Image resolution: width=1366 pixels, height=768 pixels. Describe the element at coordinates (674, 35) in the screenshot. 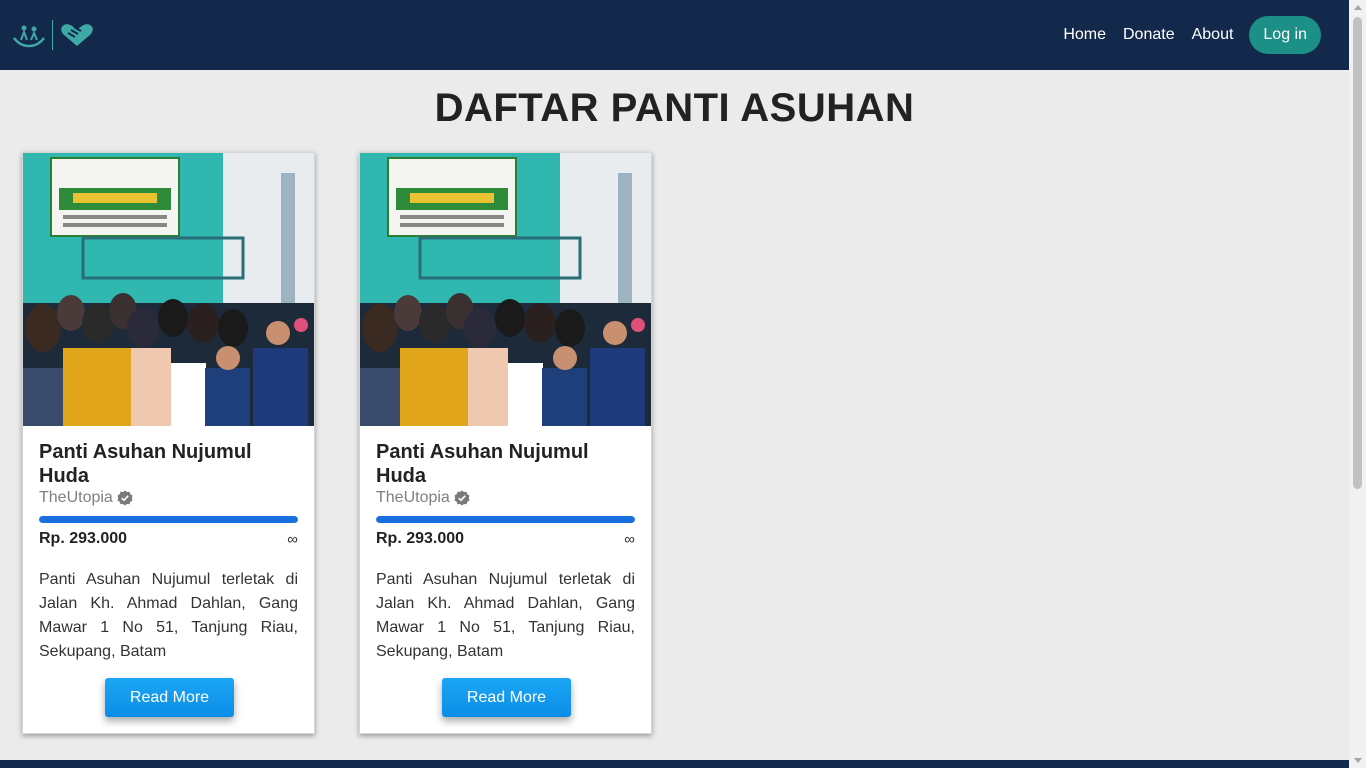

I see `navbar: Home Donate About Log in` at that location.